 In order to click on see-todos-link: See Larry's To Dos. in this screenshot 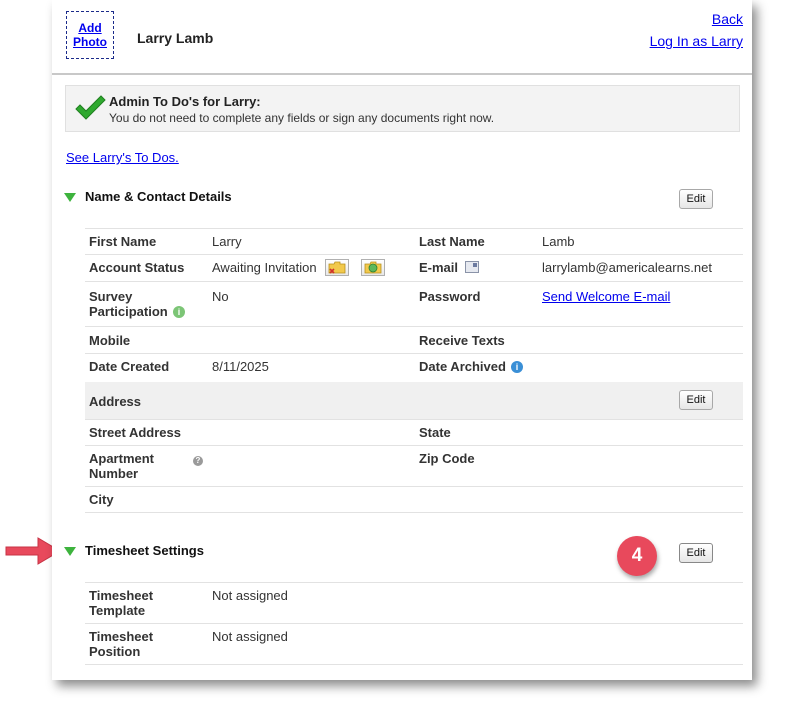, I will do `click(122, 157)`.